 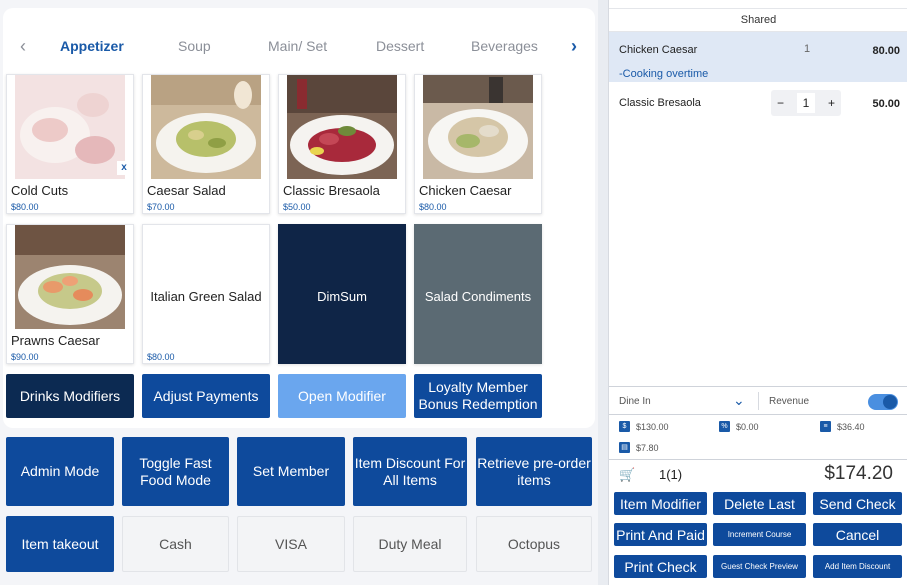 I want to click on toggle-knob, so click(x=890, y=402).